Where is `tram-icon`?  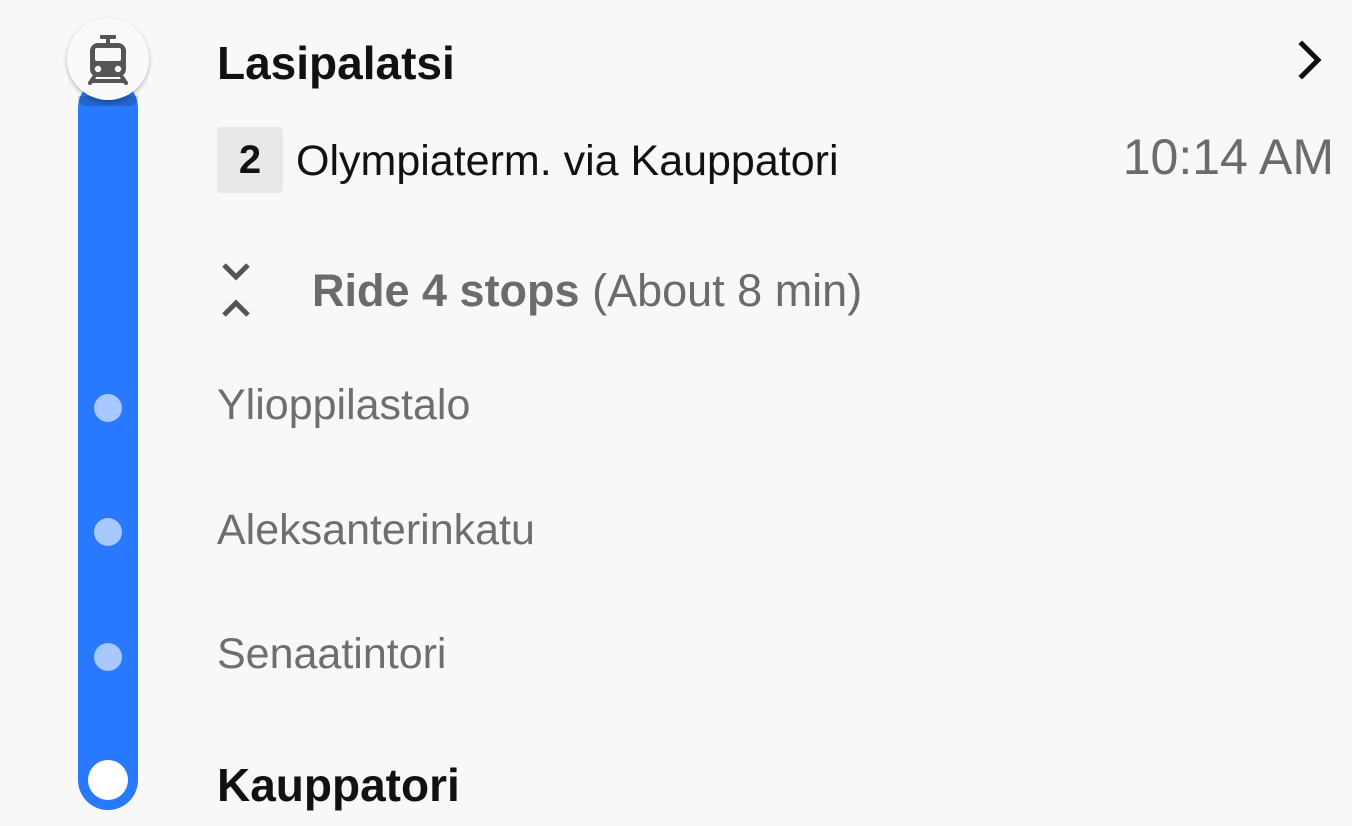
tram-icon is located at coordinates (108, 60).